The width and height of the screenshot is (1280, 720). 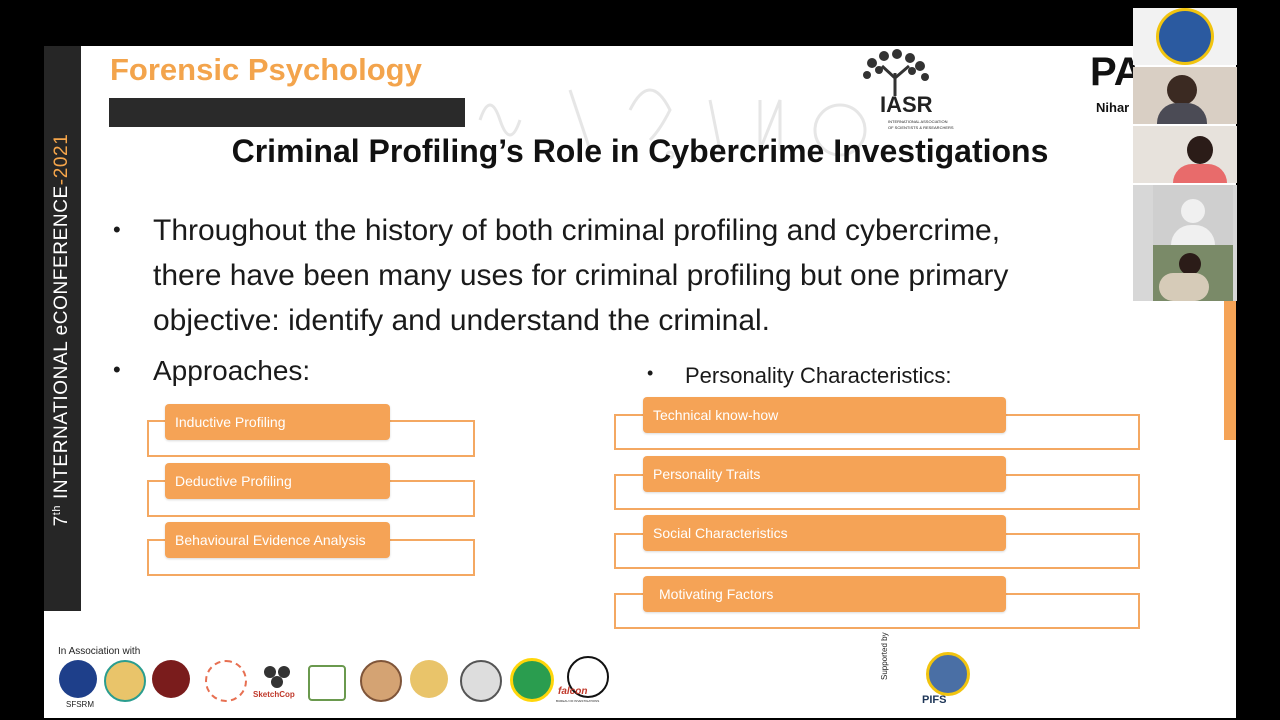 I want to click on personality-label: Personality Characteristics:, so click(x=818, y=375).